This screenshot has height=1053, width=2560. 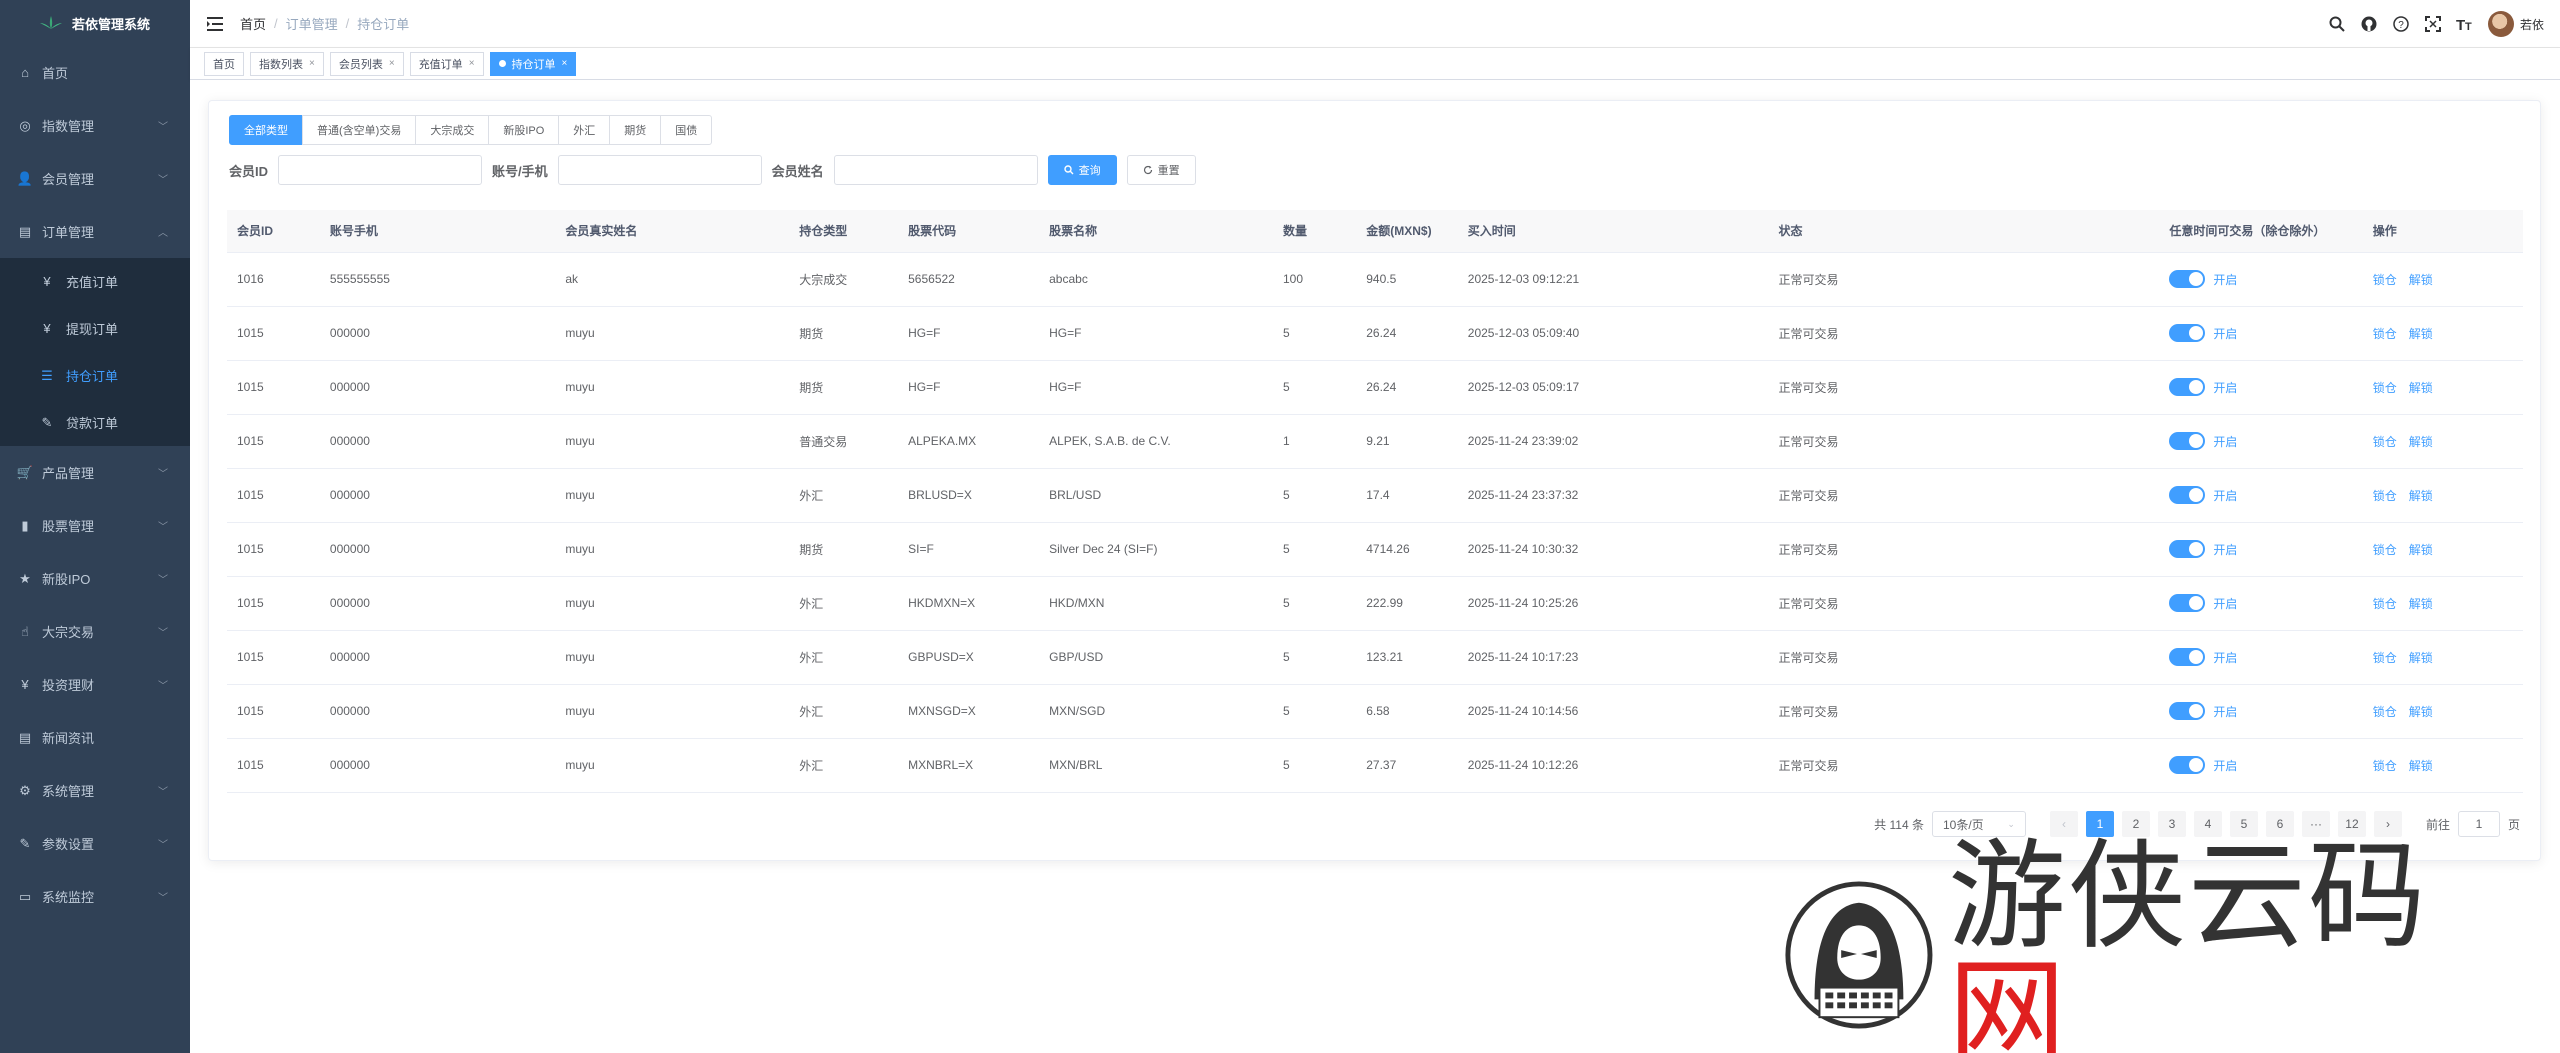 What do you see at coordinates (2465, 24) in the screenshot?
I see `font-size-icon: TT` at bounding box center [2465, 24].